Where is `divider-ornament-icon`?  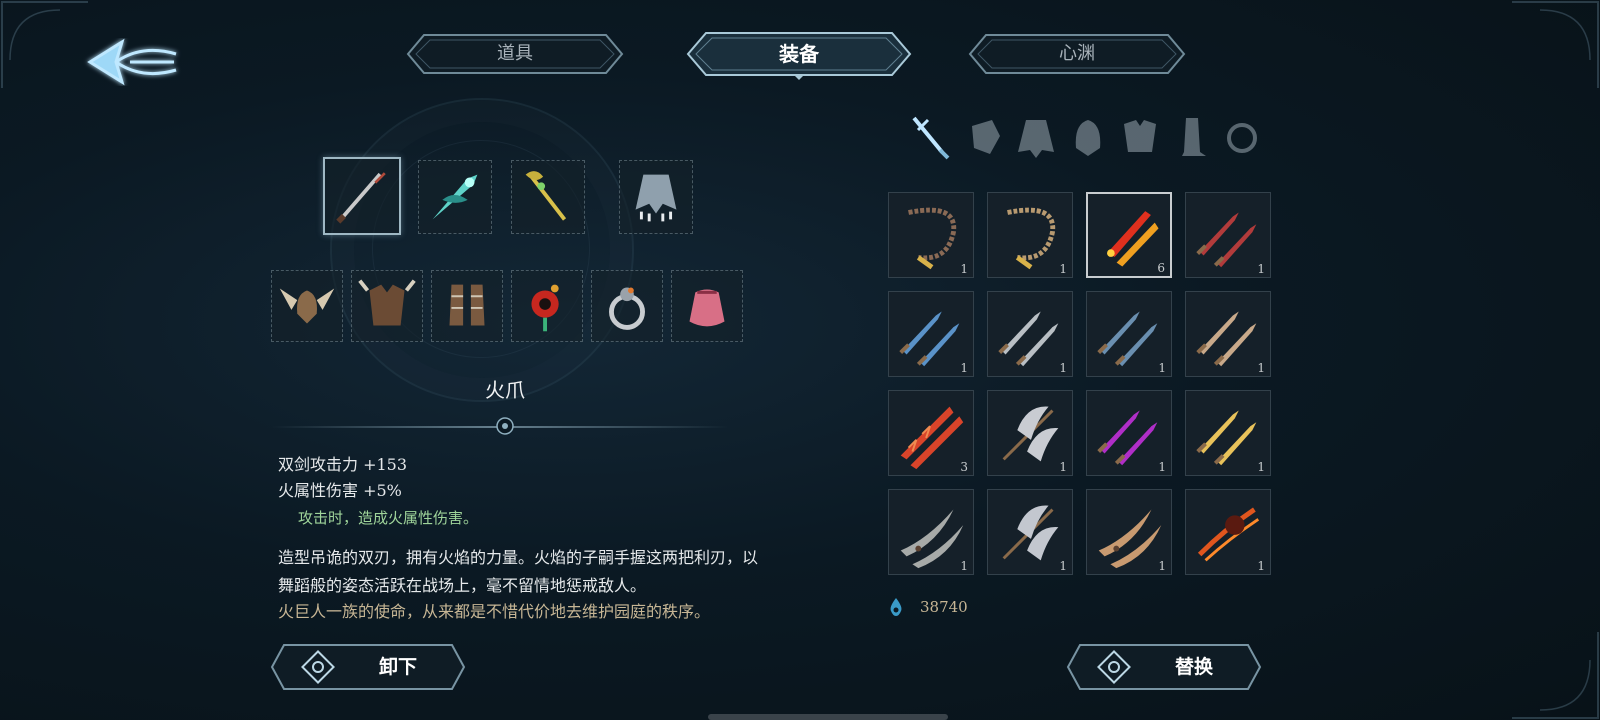
divider-ornament-icon is located at coordinates (505, 426).